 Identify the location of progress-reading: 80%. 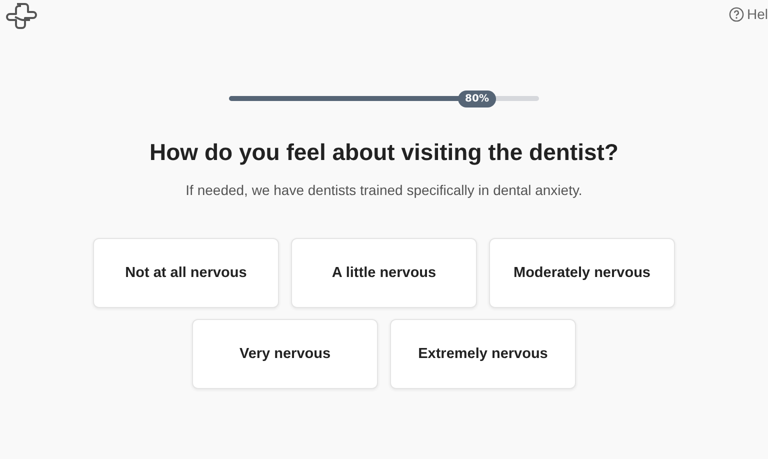
(477, 98).